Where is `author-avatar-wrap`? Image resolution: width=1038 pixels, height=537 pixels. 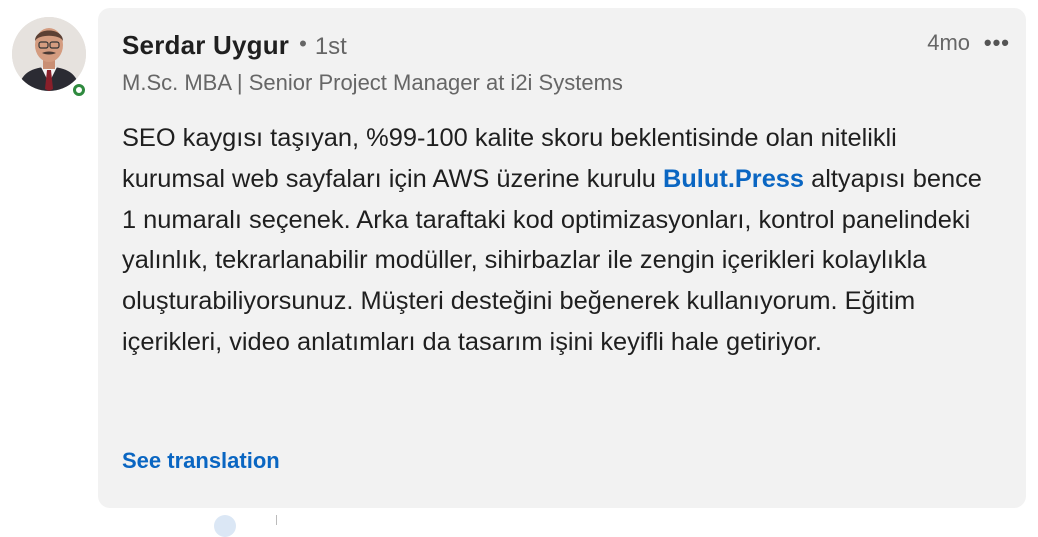
author-avatar-wrap is located at coordinates (52, 59).